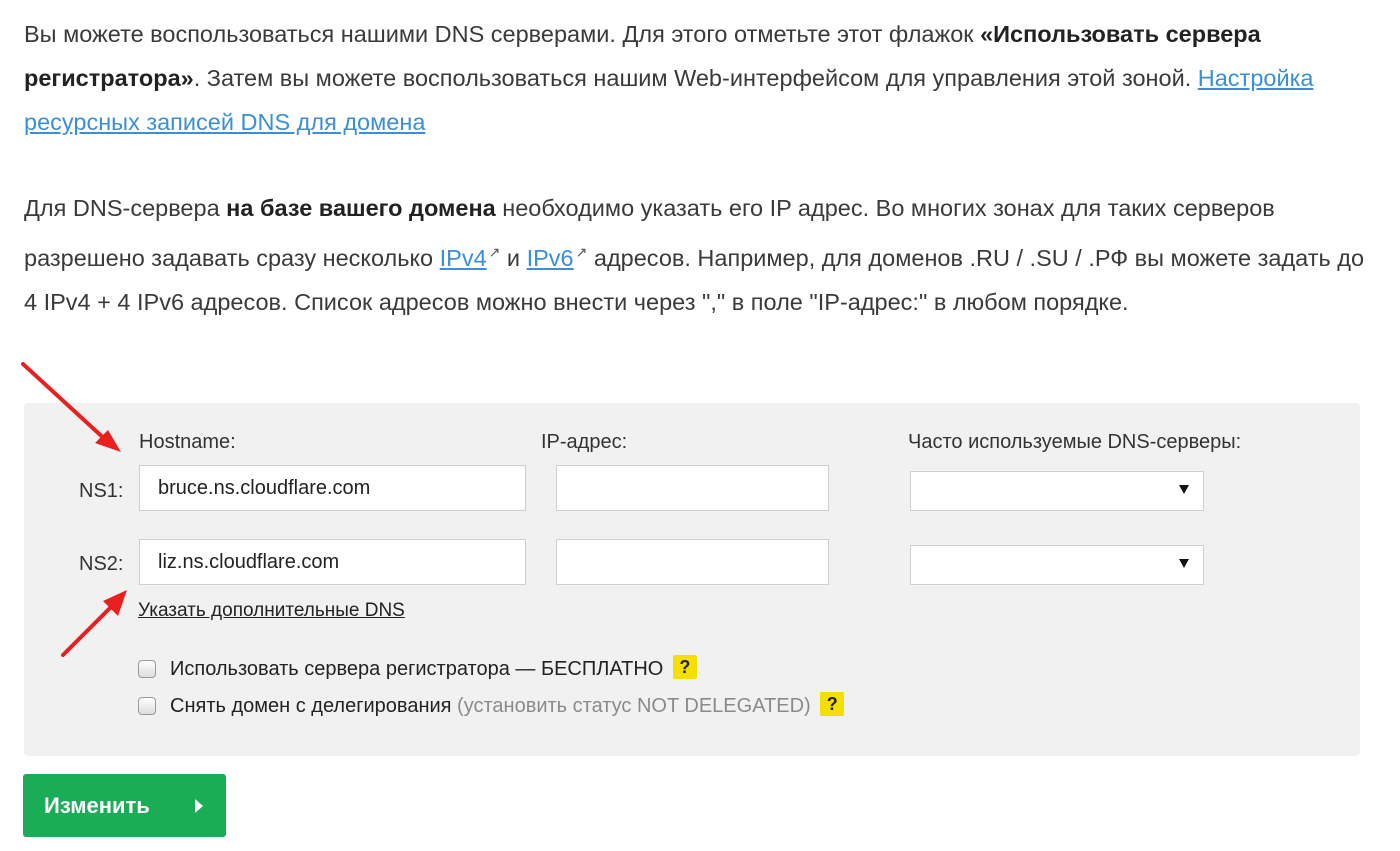 The width and height of the screenshot is (1400, 851). Describe the element at coordinates (692, 562) in the screenshot. I see `ns2-ip-input` at that location.